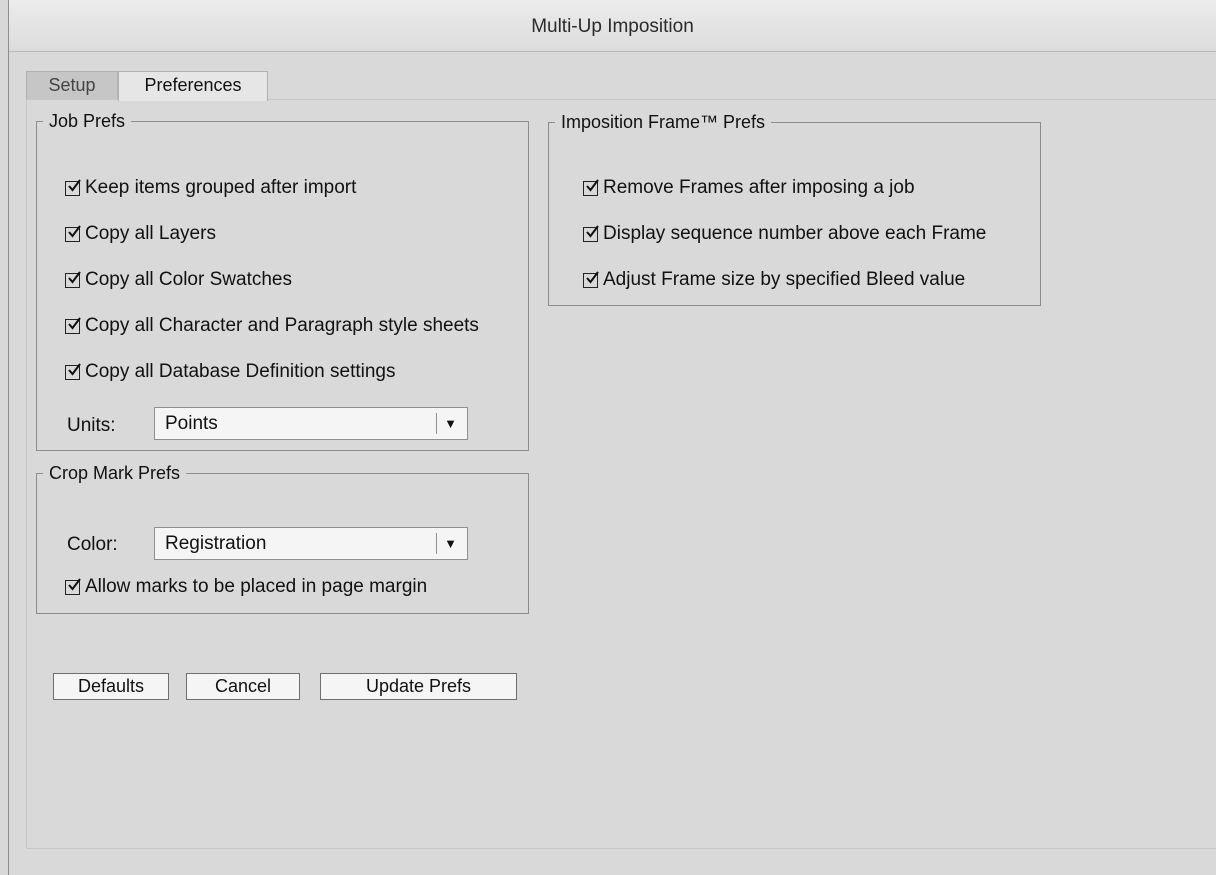  What do you see at coordinates (663, 122) in the screenshot?
I see `frame-prefs-legend: Imposition Frame™ Prefs` at bounding box center [663, 122].